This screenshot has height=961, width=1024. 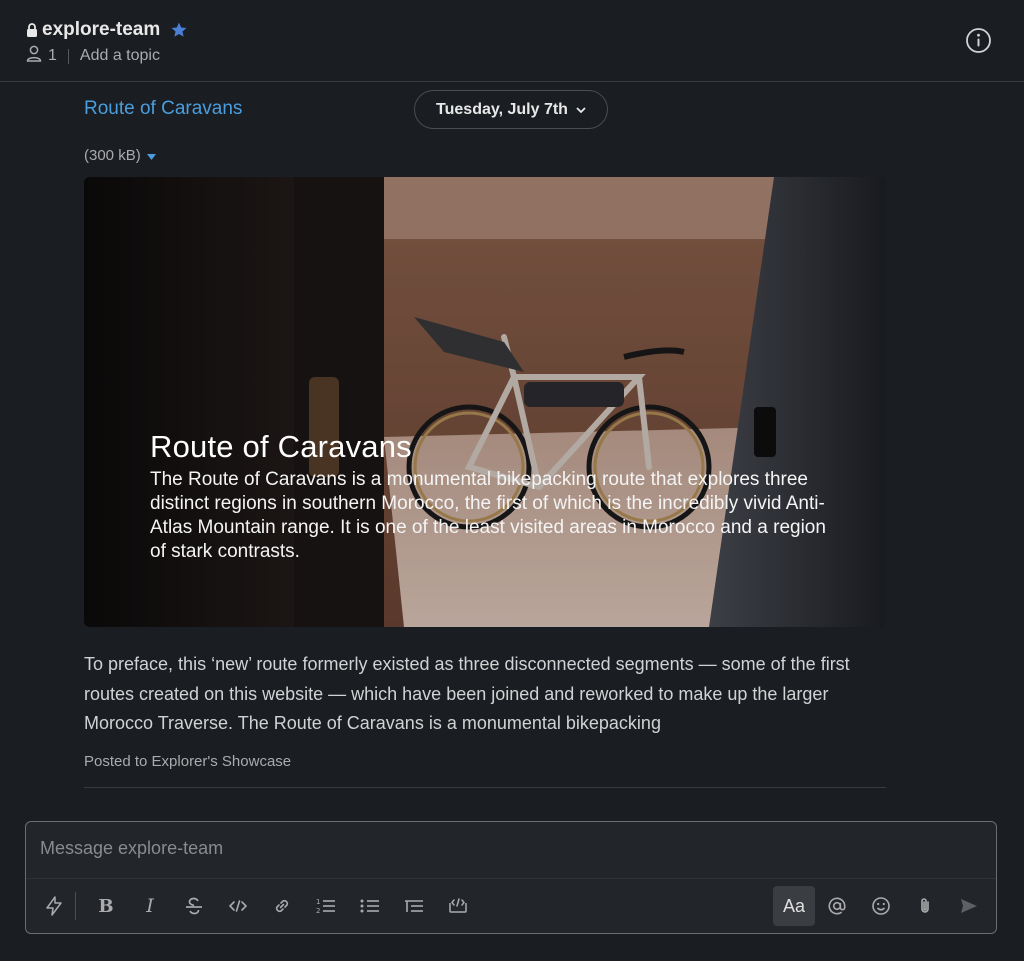 What do you see at coordinates (120, 56) in the screenshot?
I see `add-topic-link: Add a topic` at bounding box center [120, 56].